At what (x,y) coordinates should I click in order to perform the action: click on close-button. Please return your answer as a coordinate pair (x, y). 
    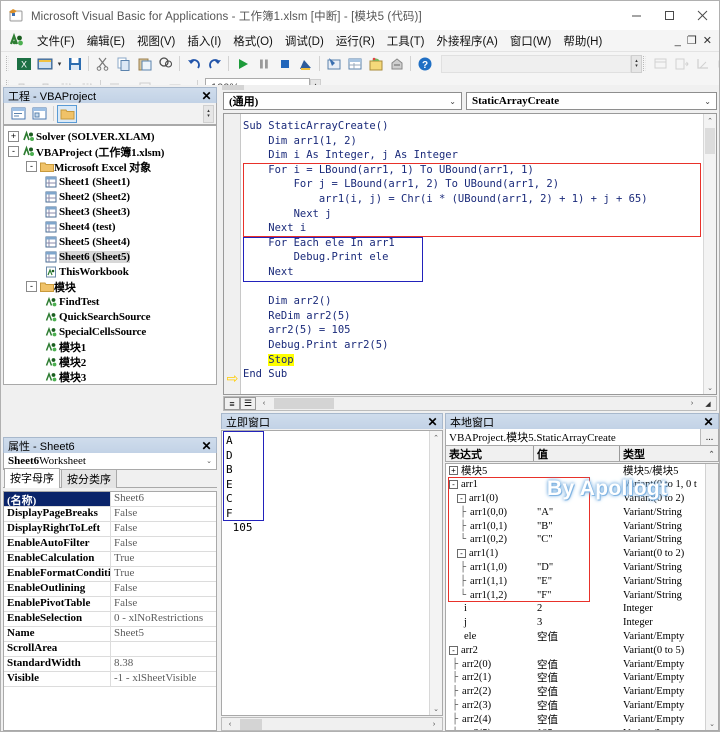
    Looking at the image, I should click on (702, 15).